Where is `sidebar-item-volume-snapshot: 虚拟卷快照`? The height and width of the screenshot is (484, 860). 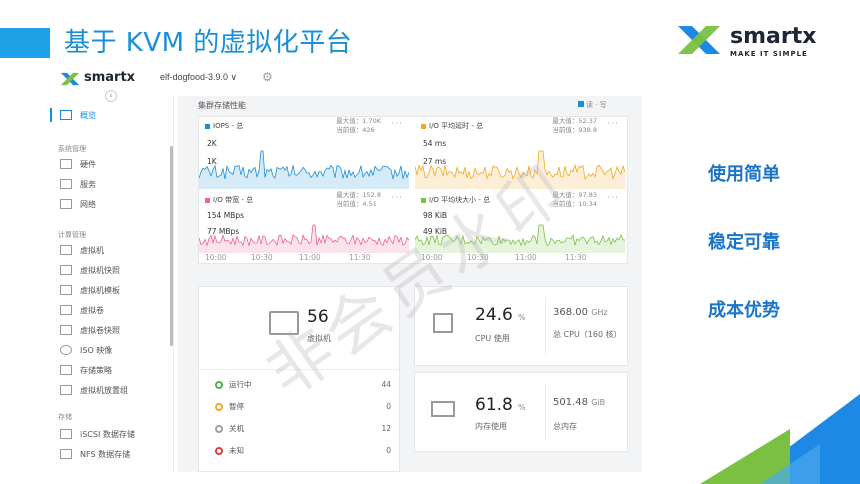 sidebar-item-volume-snapshot: 虚拟卷快照 is located at coordinates (90, 330).